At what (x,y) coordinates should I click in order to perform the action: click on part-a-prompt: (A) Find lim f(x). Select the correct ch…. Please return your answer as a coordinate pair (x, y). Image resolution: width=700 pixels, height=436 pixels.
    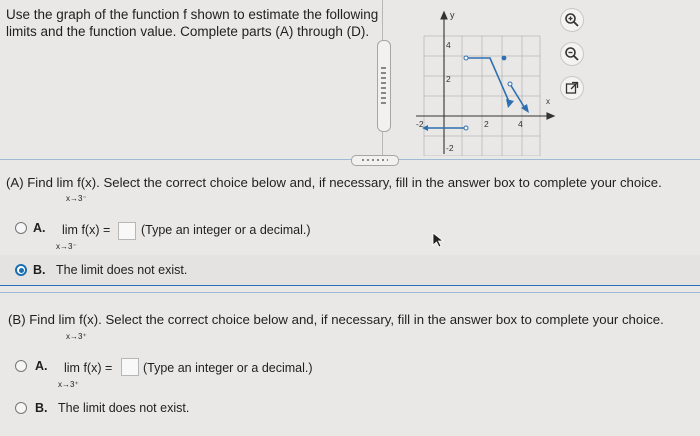
    Looking at the image, I should click on (334, 182).